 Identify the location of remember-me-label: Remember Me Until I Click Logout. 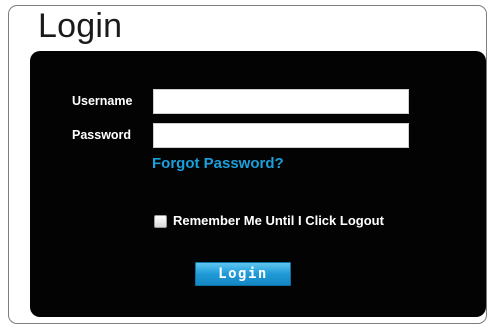
(278, 221).